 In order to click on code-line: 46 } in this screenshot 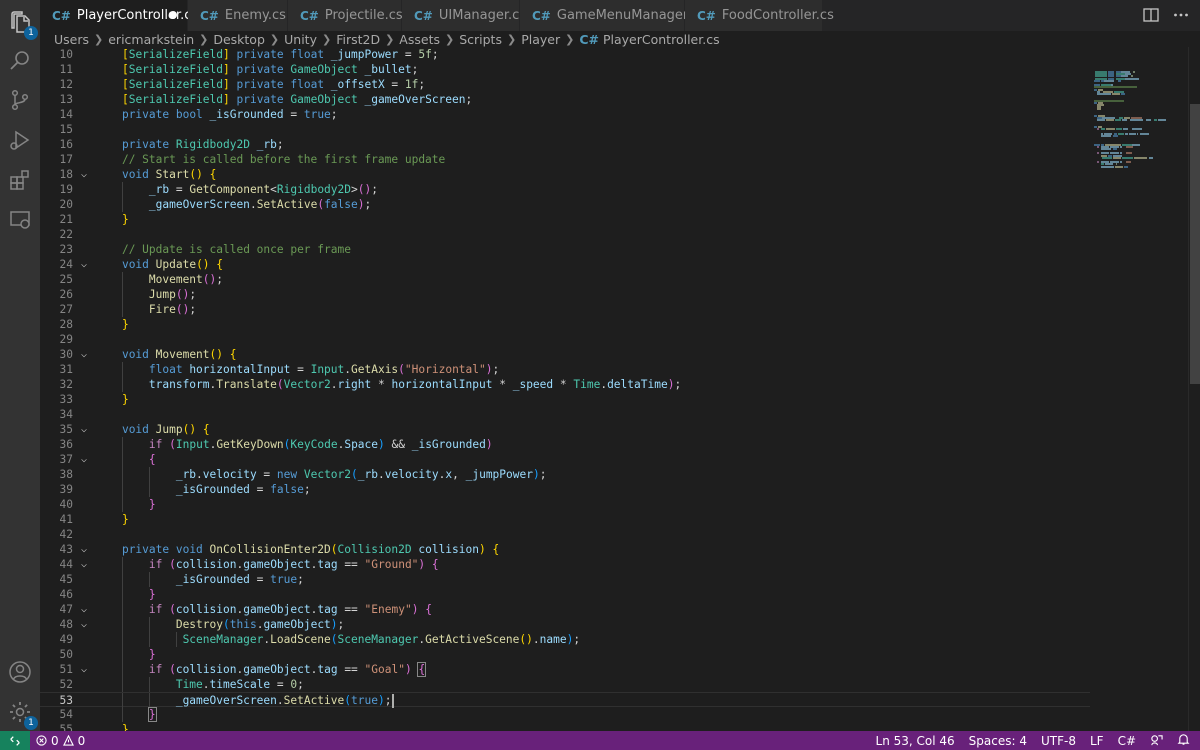, I will do `click(565, 594)`.